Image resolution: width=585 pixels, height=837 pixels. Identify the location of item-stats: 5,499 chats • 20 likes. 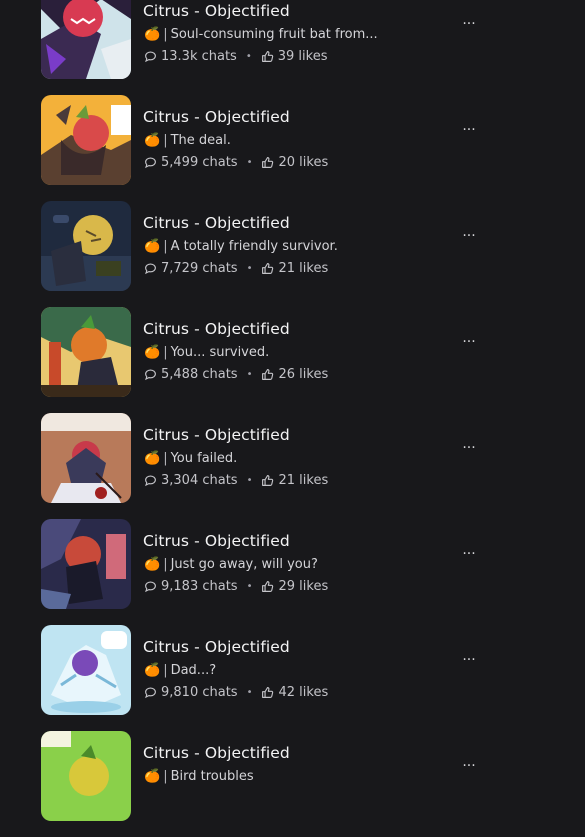
(236, 162).